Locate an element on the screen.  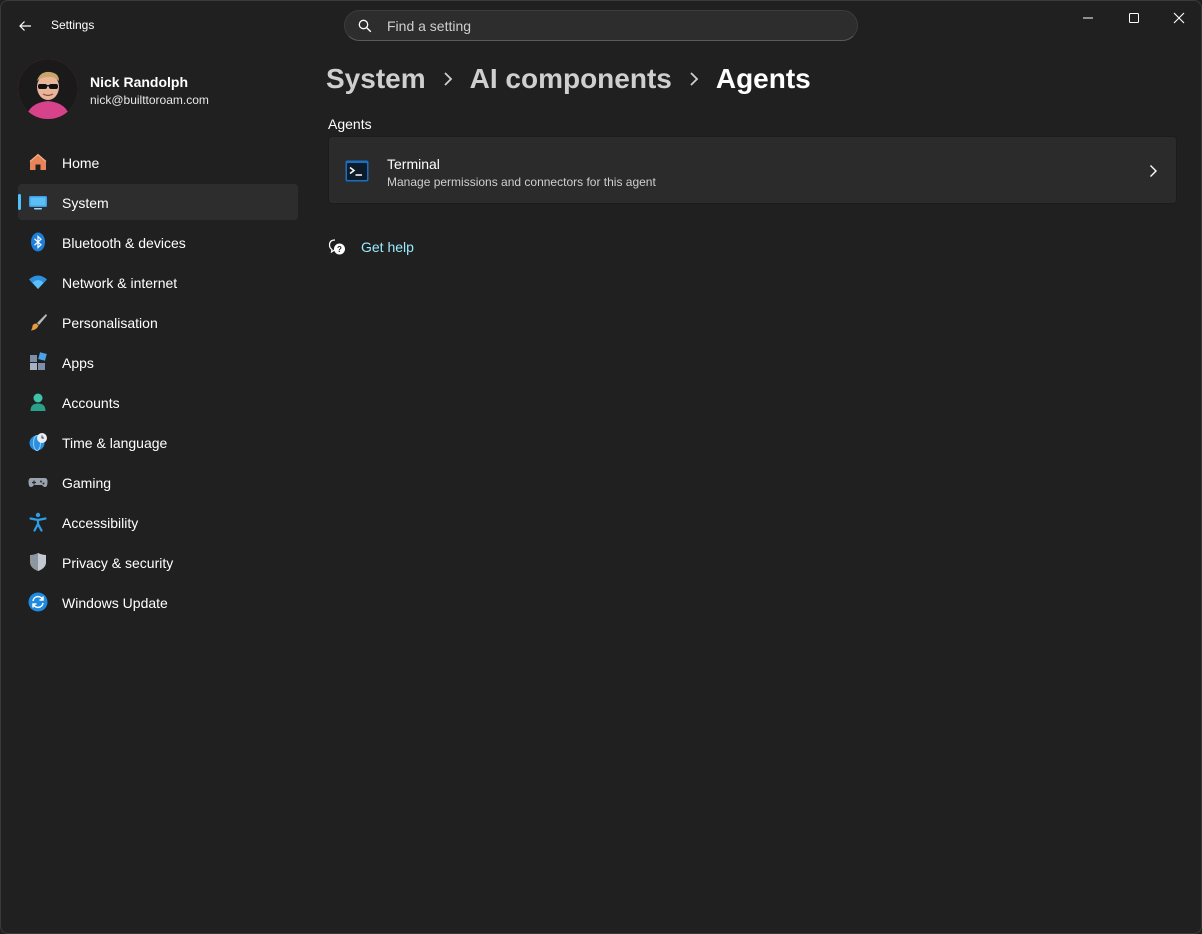
sidebar-item-system: System is located at coordinates (158, 202).